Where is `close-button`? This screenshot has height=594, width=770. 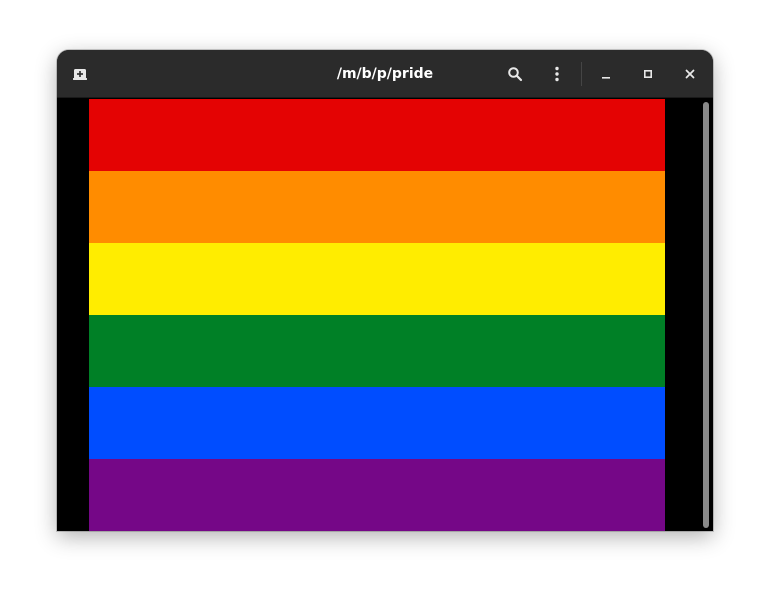 close-button is located at coordinates (690, 74).